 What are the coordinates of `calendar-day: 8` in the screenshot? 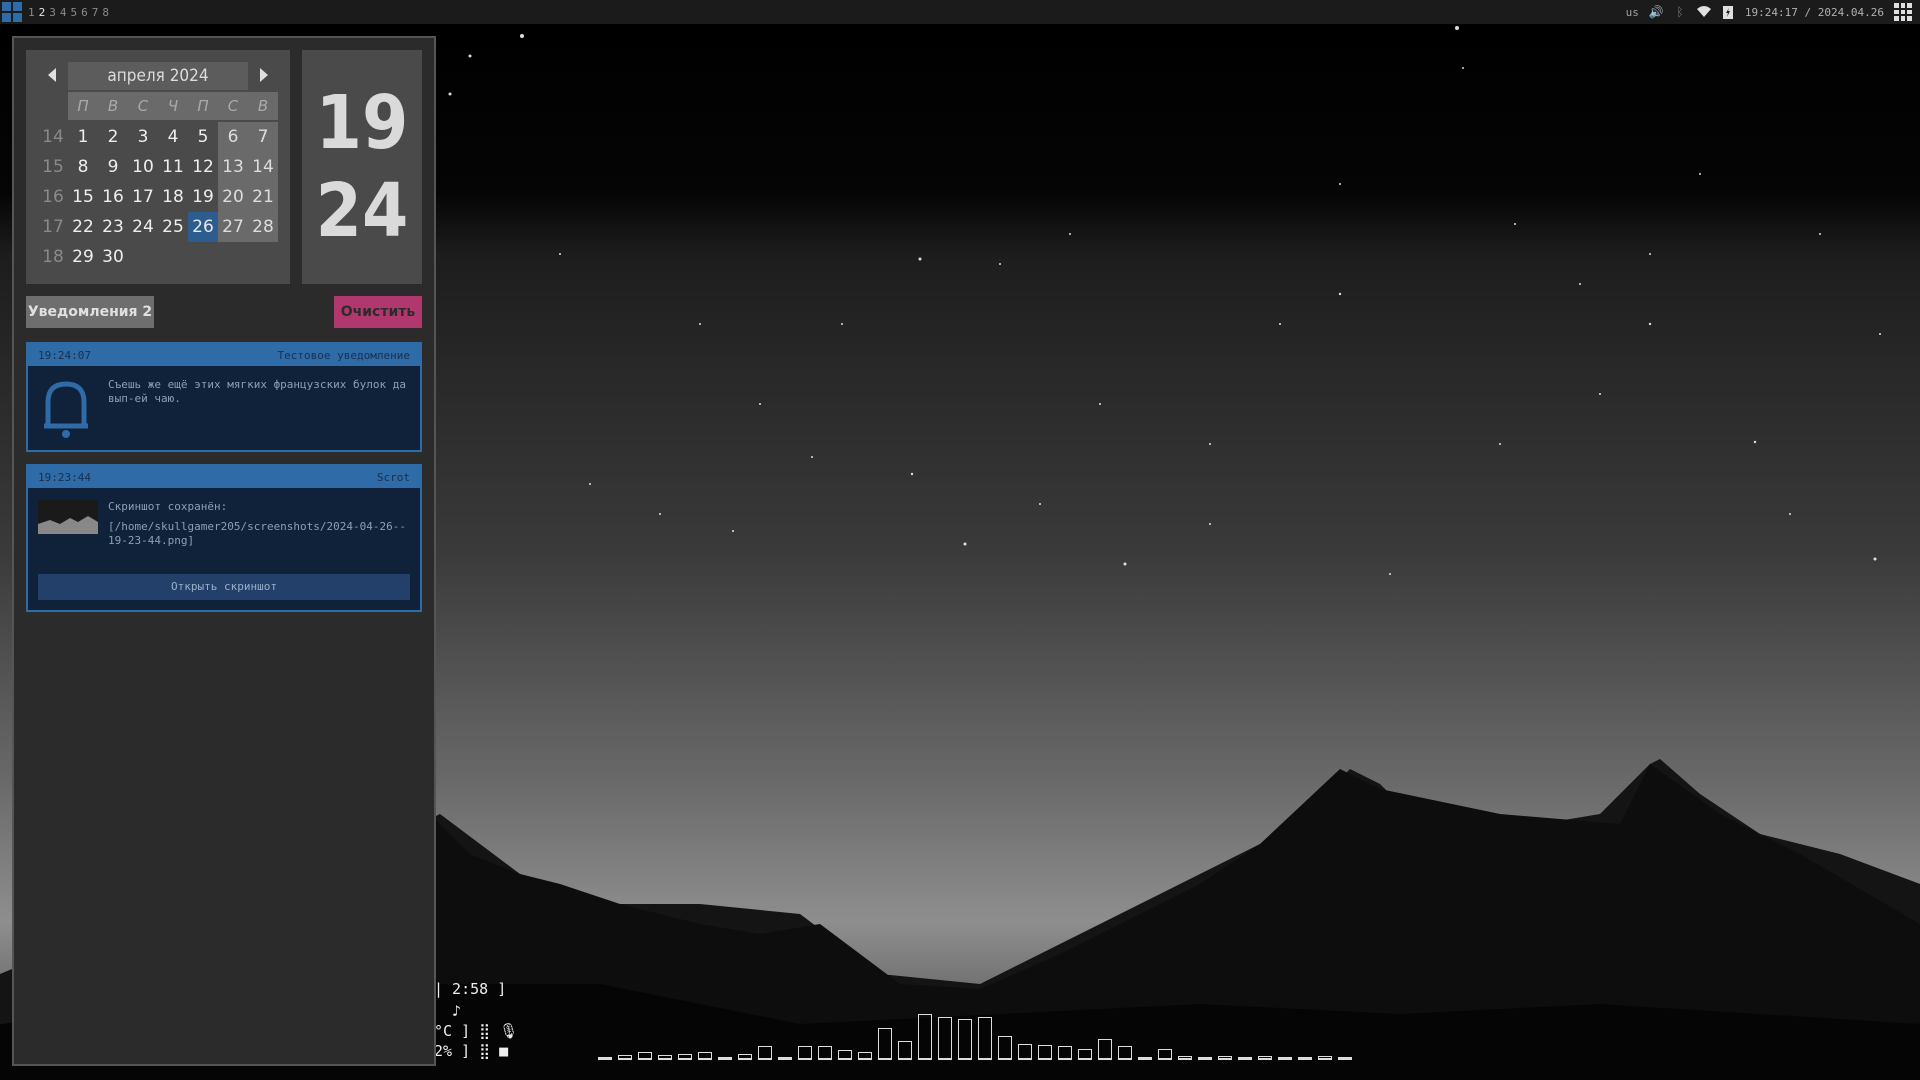 It's located at (83, 167).